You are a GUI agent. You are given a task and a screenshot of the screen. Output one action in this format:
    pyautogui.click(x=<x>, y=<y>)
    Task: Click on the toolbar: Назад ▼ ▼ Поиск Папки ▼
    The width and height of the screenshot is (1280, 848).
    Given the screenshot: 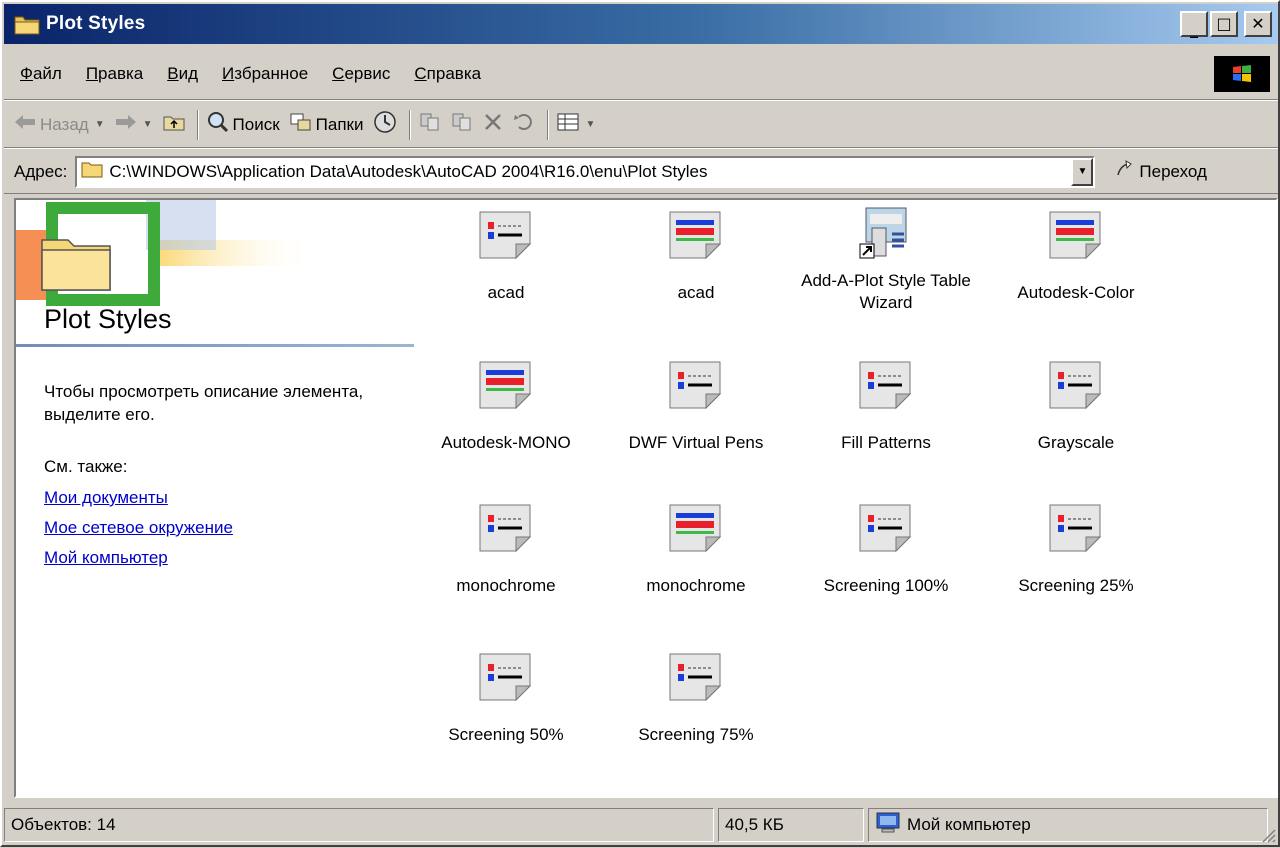 What is the action you would take?
    pyautogui.click(x=641, y=125)
    